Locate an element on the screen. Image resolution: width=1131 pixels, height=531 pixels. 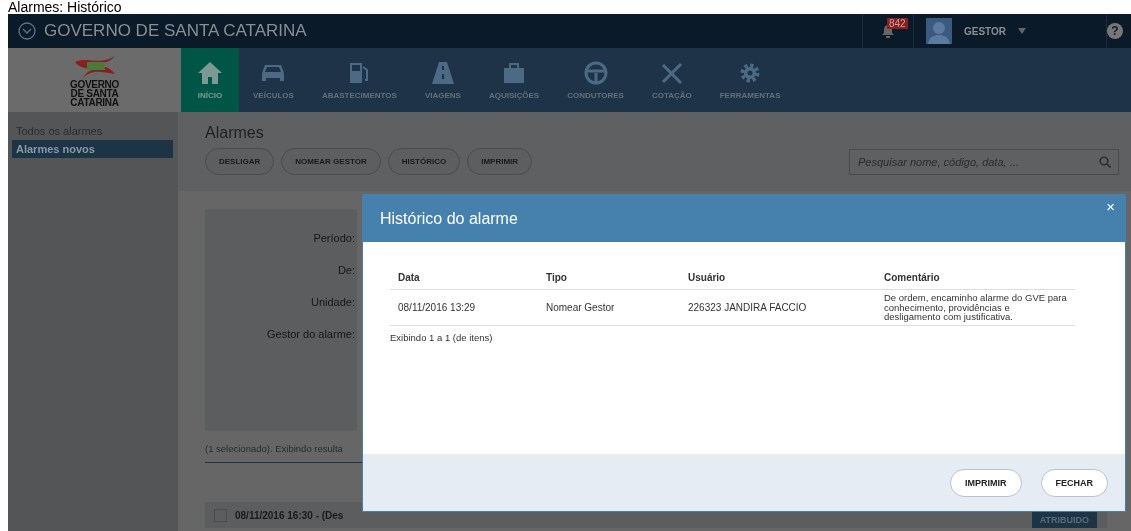
sidebar-item: Alarmes novos is located at coordinates (92, 149).